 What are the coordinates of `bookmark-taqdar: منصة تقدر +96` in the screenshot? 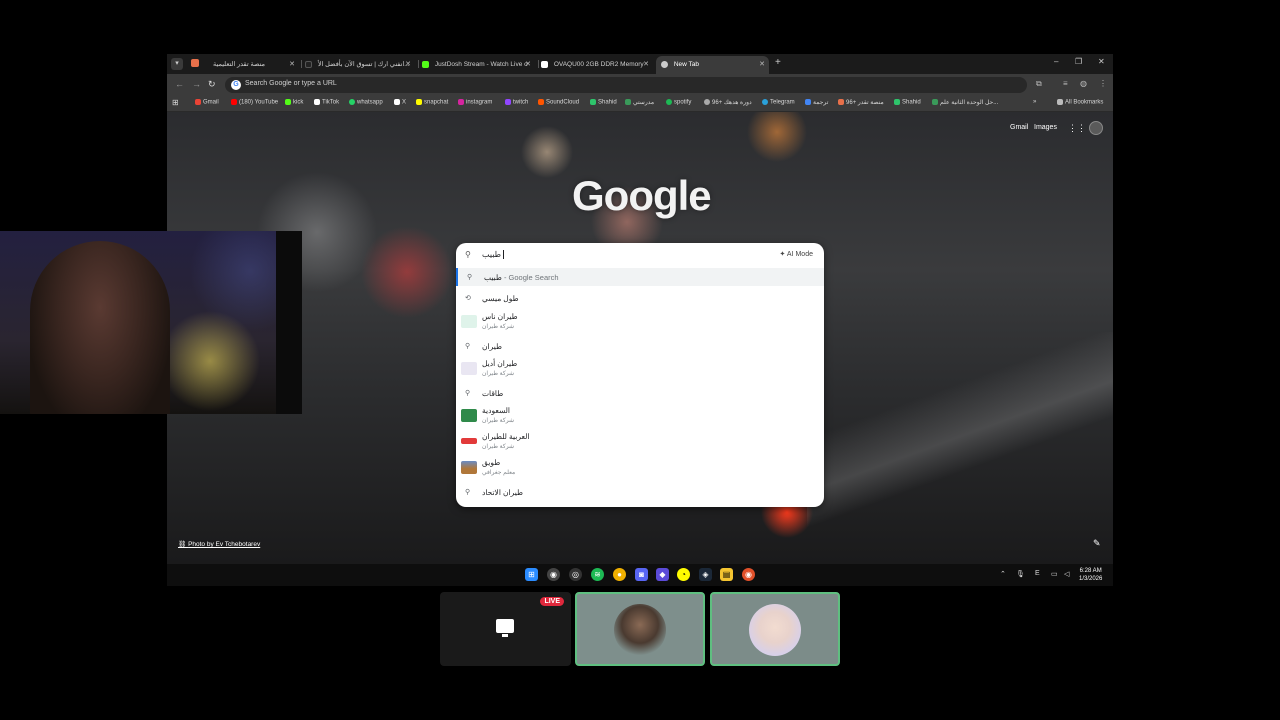 It's located at (861, 102).